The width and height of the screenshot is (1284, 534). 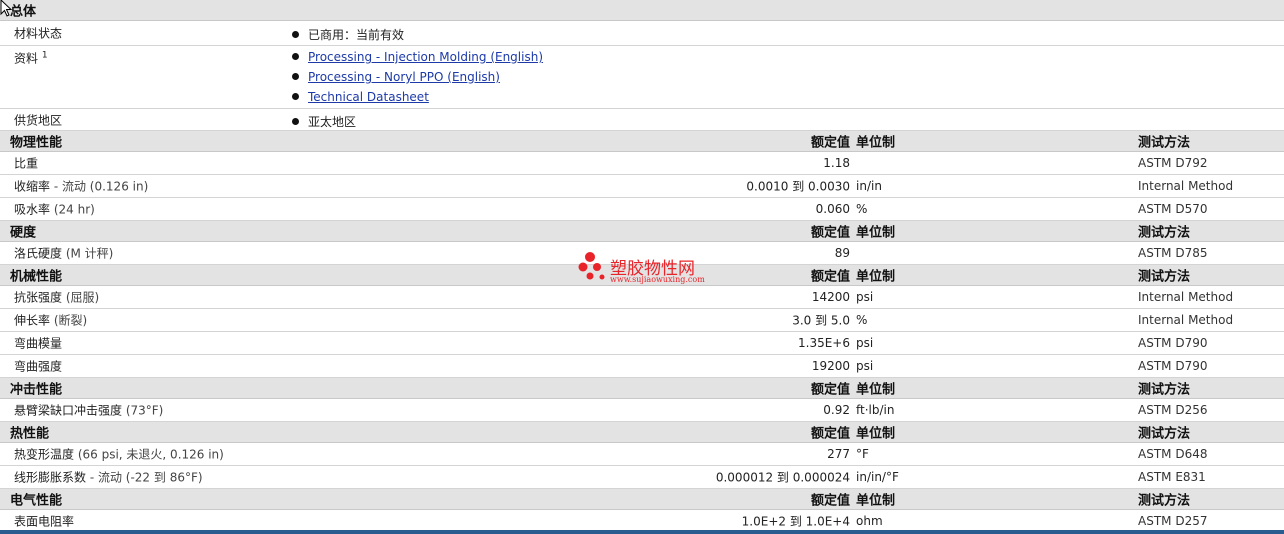 What do you see at coordinates (824, 343) in the screenshot?
I see `property-value: 1.35E+6` at bounding box center [824, 343].